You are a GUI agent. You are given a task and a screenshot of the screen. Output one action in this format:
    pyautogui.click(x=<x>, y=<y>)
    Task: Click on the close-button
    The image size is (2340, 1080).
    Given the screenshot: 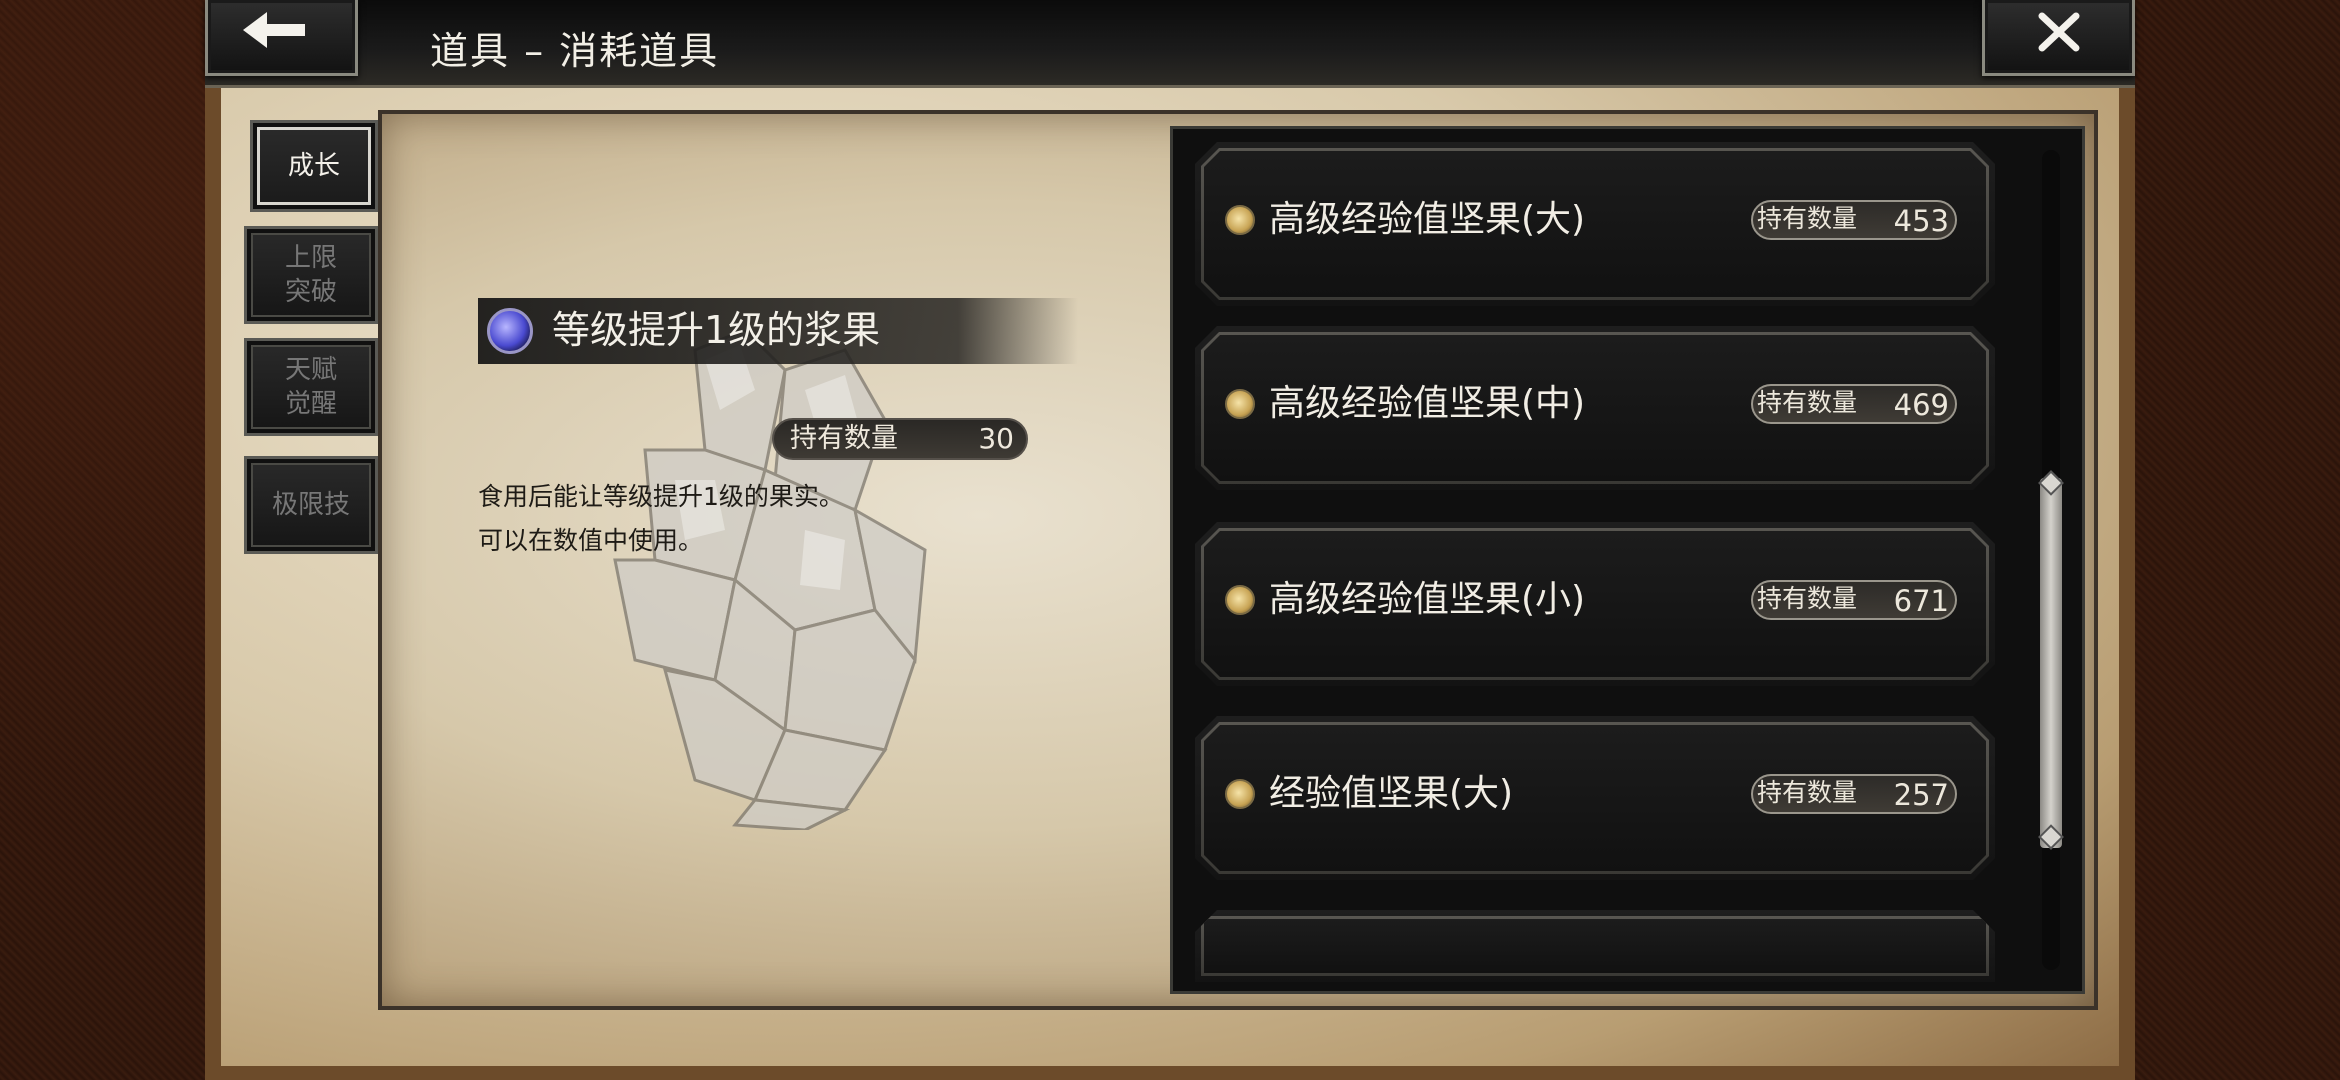 What is the action you would take?
    pyautogui.click(x=2058, y=38)
    